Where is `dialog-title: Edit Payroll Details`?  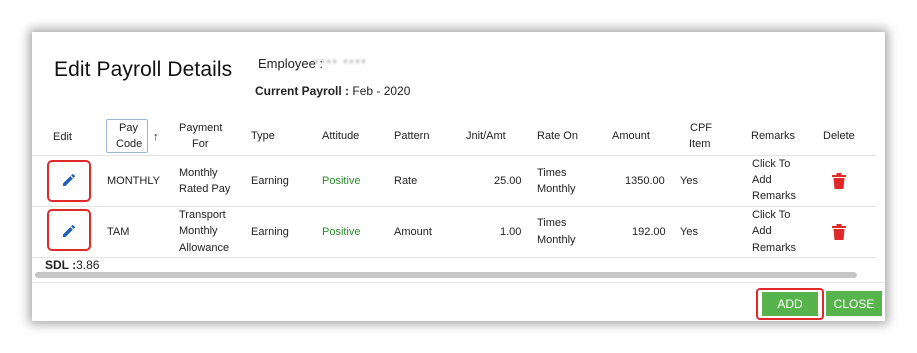 dialog-title: Edit Payroll Details is located at coordinates (143, 69).